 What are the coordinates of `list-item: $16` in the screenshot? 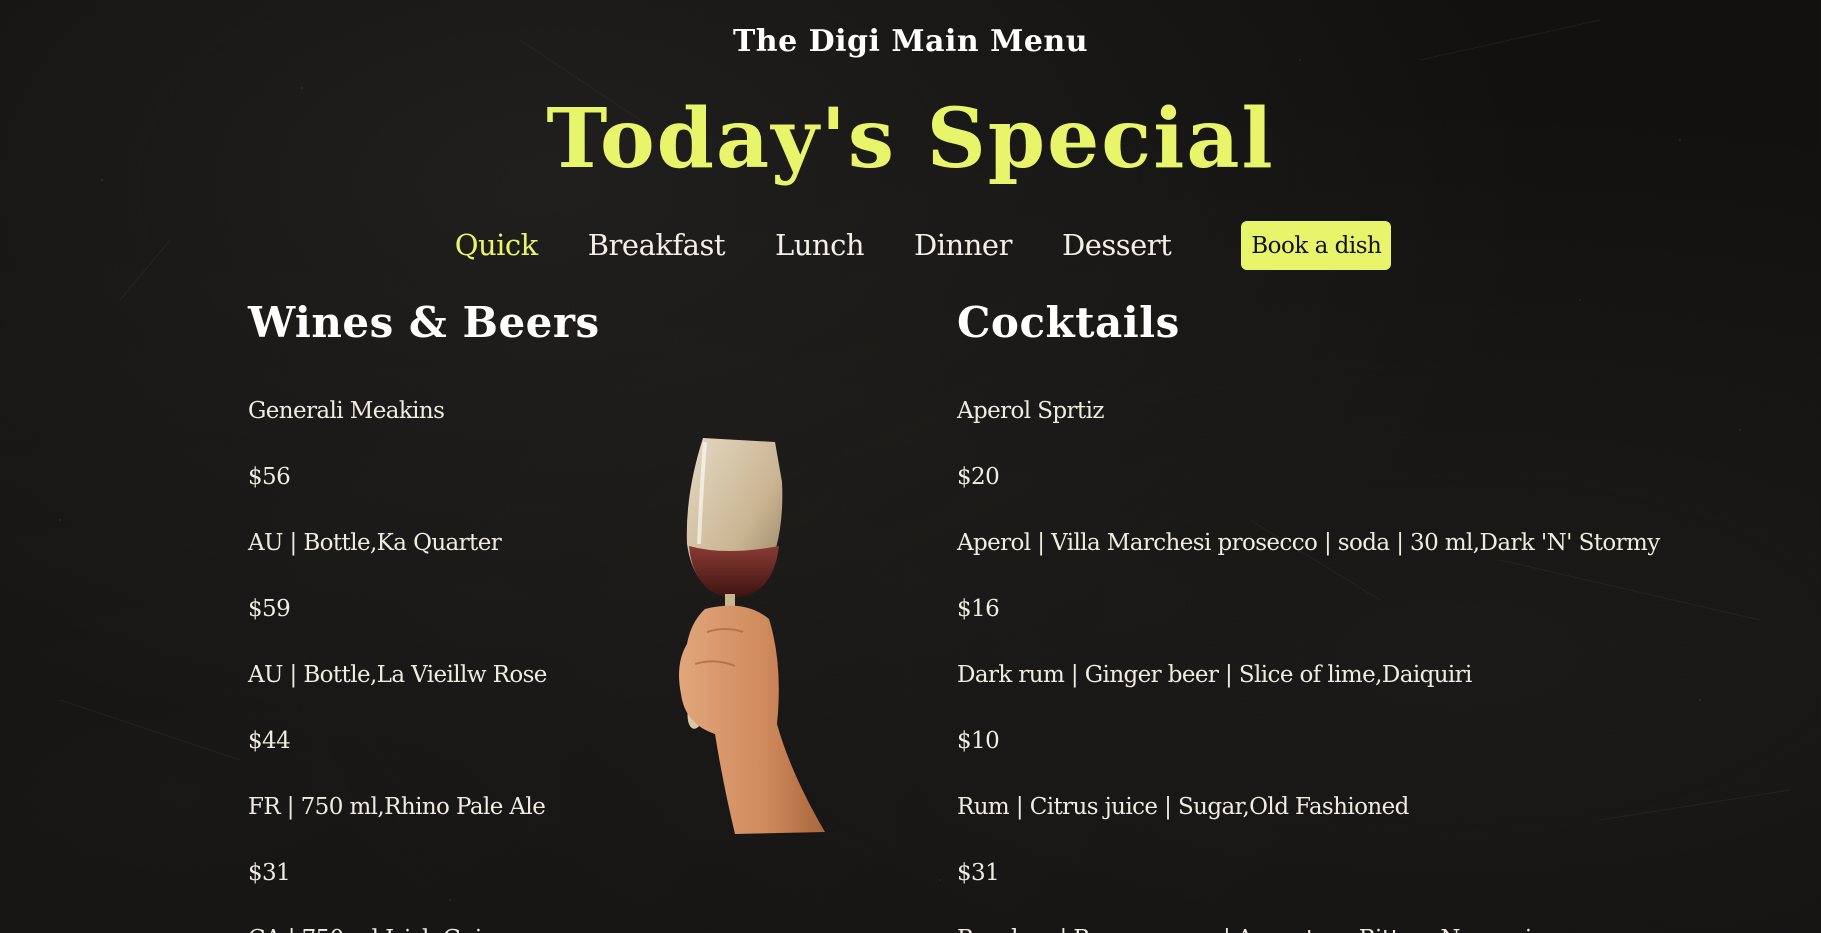 It's located at (978, 609).